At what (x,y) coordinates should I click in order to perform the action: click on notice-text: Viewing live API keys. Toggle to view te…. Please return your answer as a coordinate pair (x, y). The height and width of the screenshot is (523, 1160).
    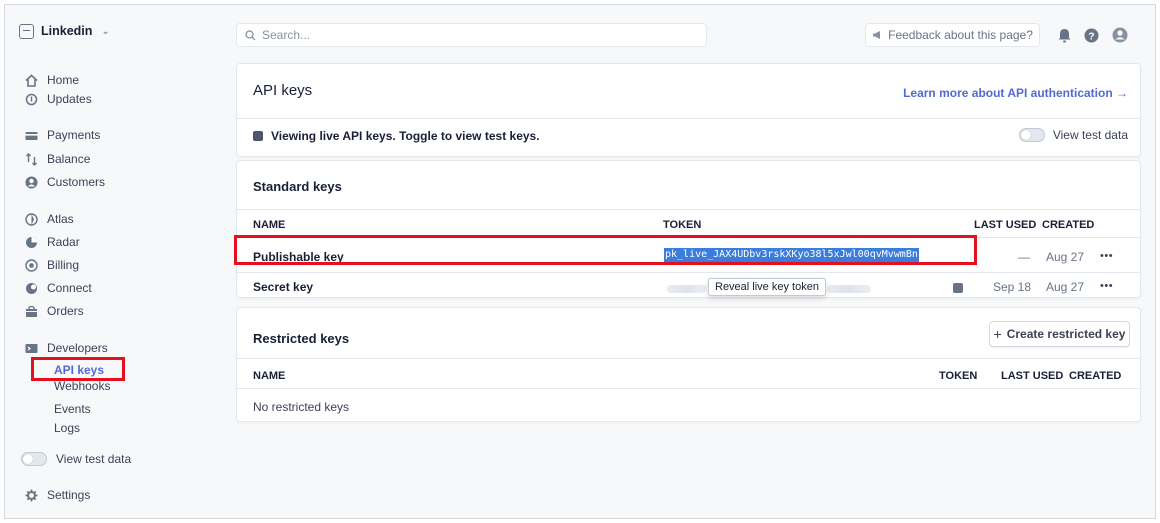
    Looking at the image, I should click on (405, 136).